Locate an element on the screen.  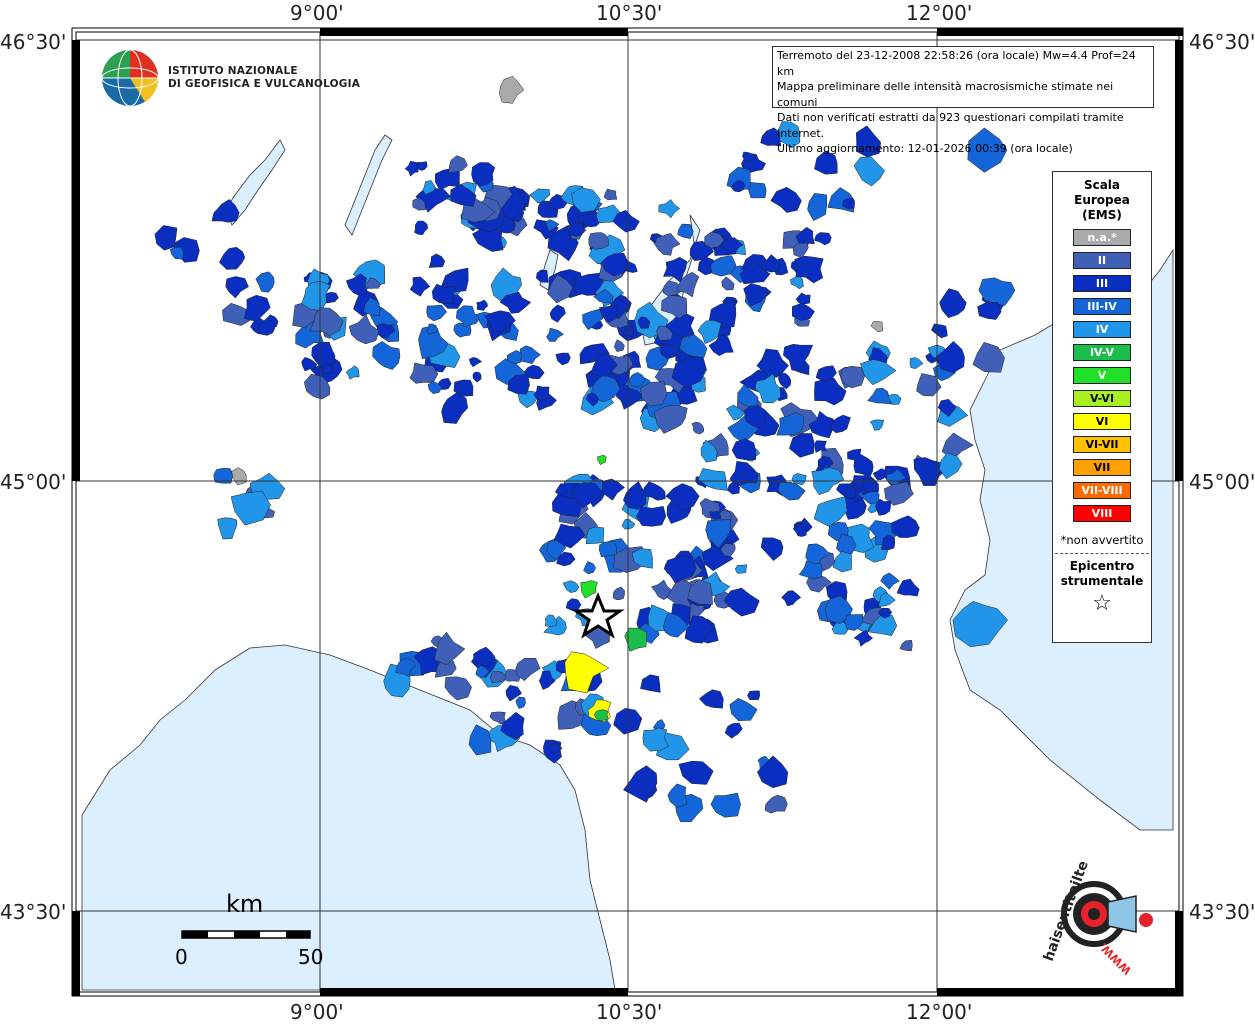
watermark-site: WWW. is located at coordinates (1115, 958).